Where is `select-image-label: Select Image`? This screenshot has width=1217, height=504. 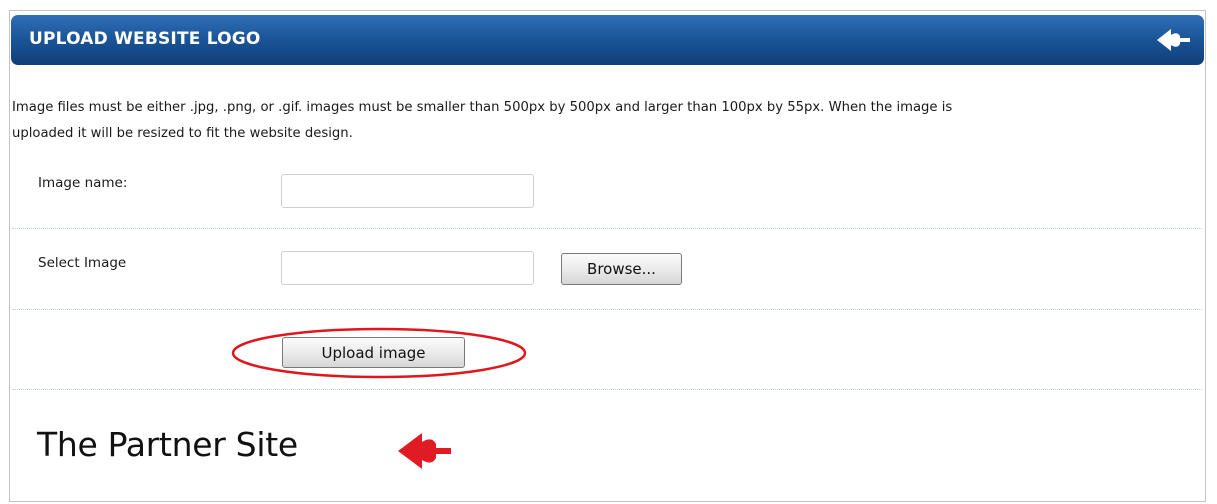
select-image-label: Select Image is located at coordinates (82, 263).